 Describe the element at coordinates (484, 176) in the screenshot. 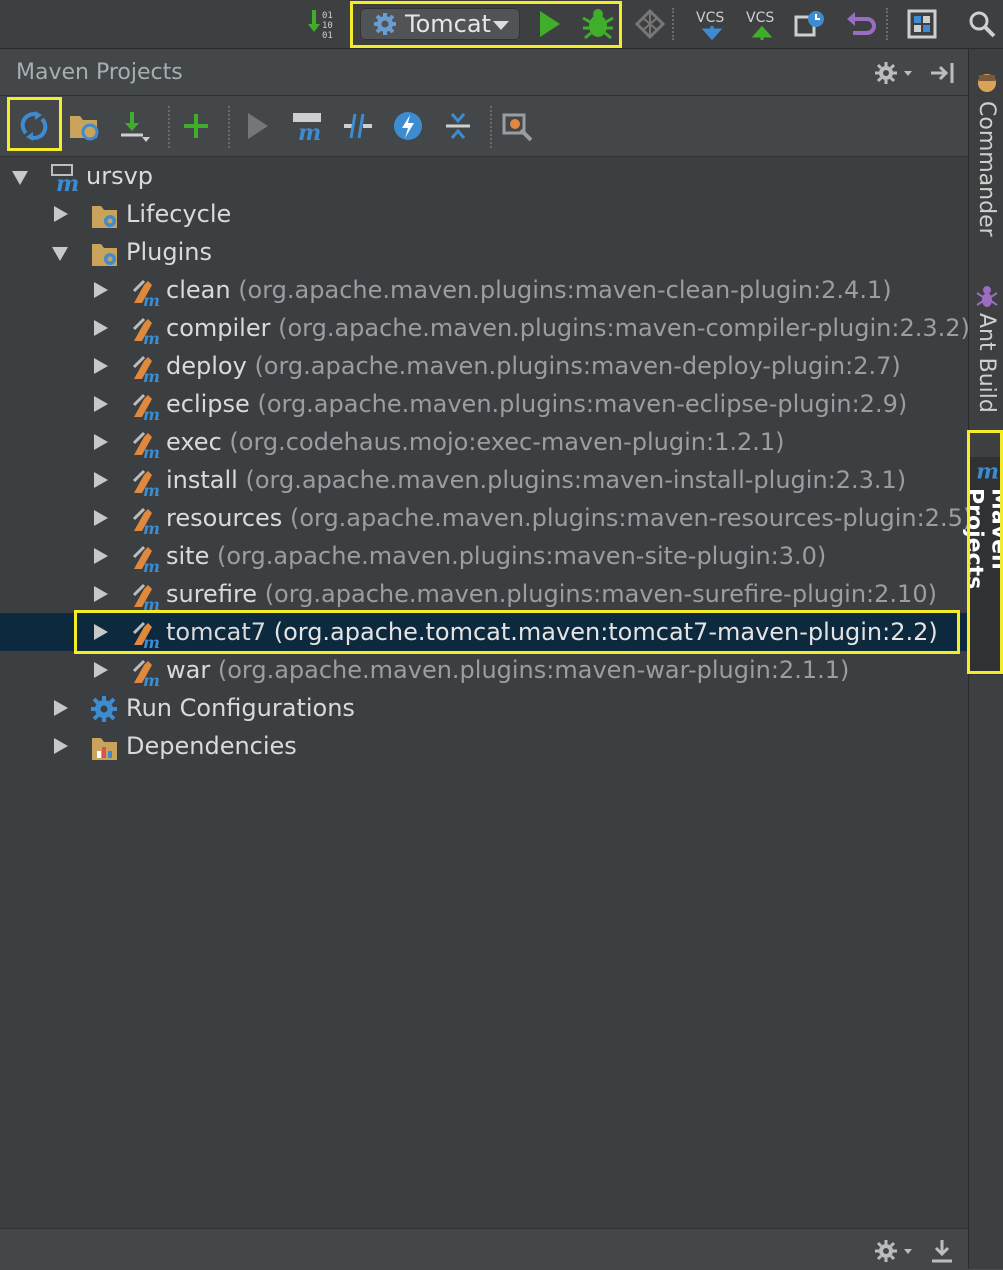

I see `tree-root-ursvp: mursvp` at that location.